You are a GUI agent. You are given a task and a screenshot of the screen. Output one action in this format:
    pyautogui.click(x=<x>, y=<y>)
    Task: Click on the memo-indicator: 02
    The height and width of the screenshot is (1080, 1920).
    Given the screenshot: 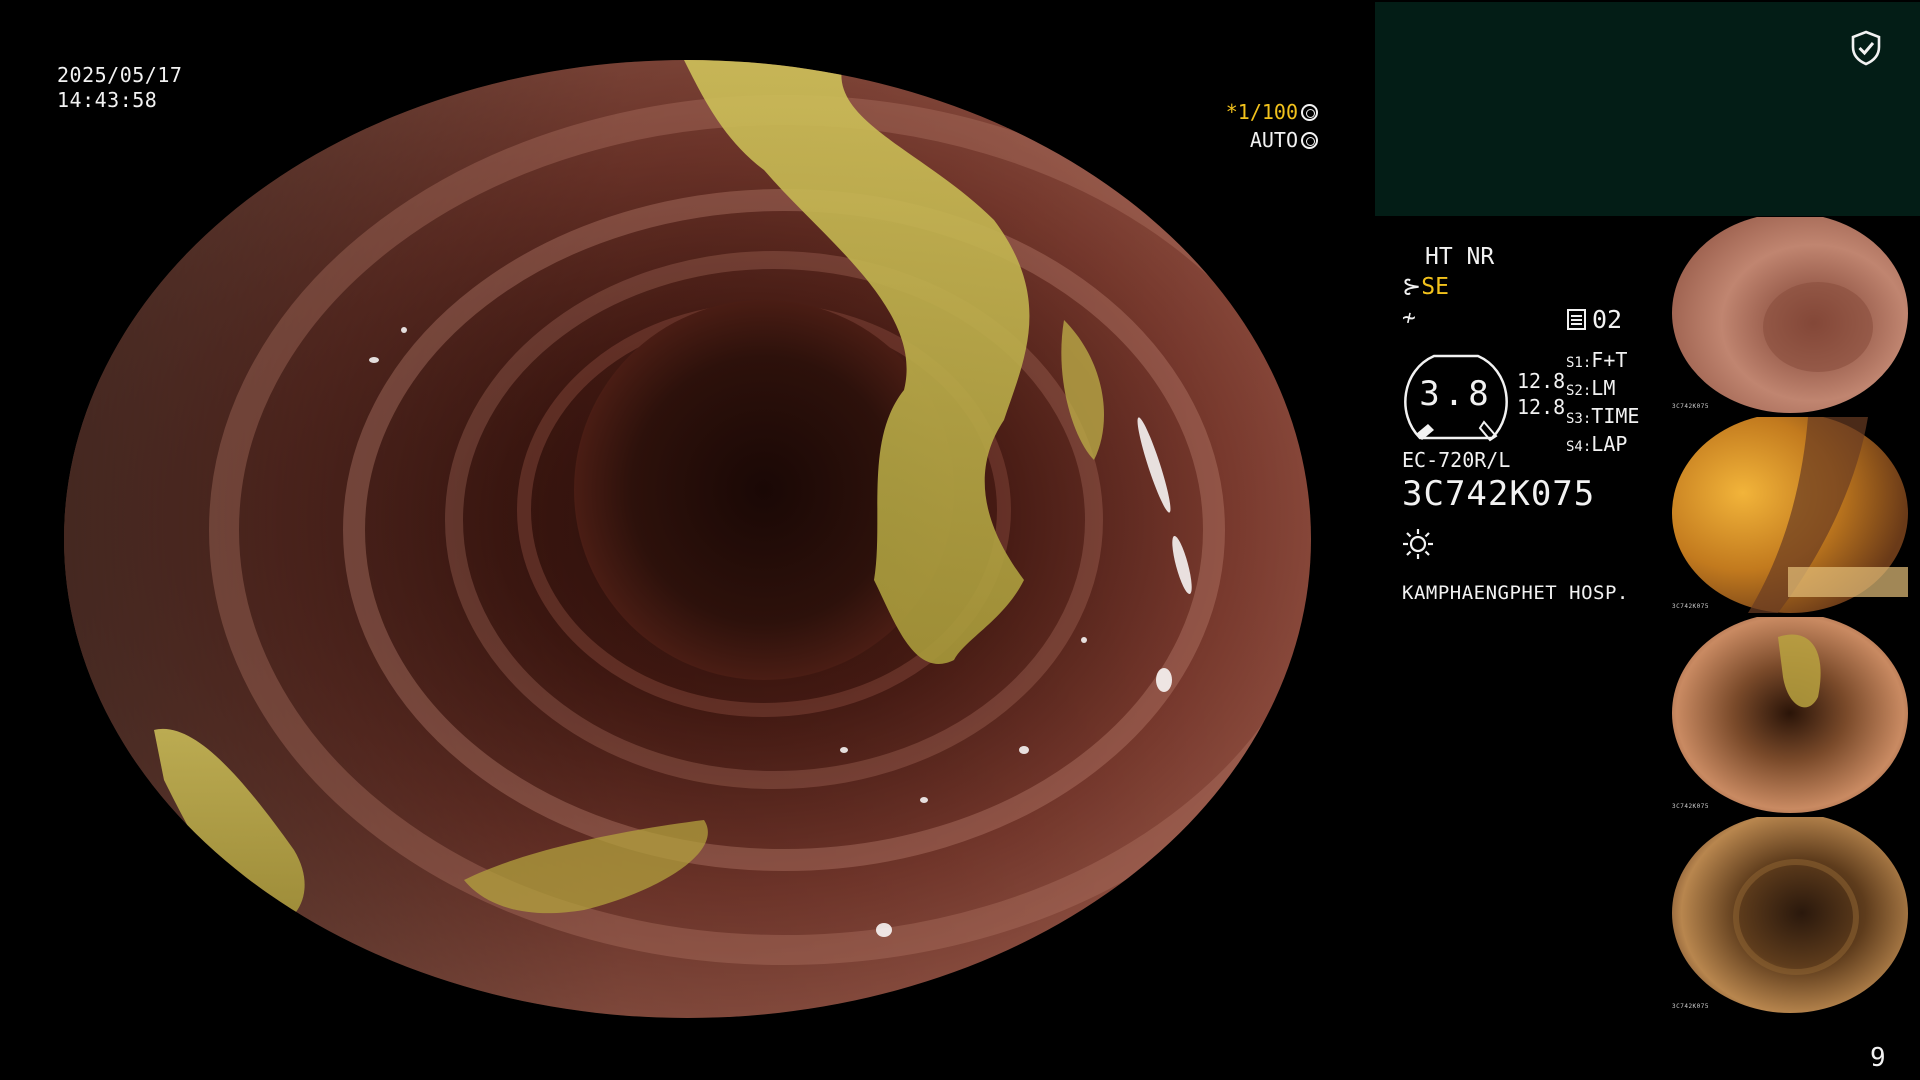 What is the action you would take?
    pyautogui.click(x=1594, y=319)
    